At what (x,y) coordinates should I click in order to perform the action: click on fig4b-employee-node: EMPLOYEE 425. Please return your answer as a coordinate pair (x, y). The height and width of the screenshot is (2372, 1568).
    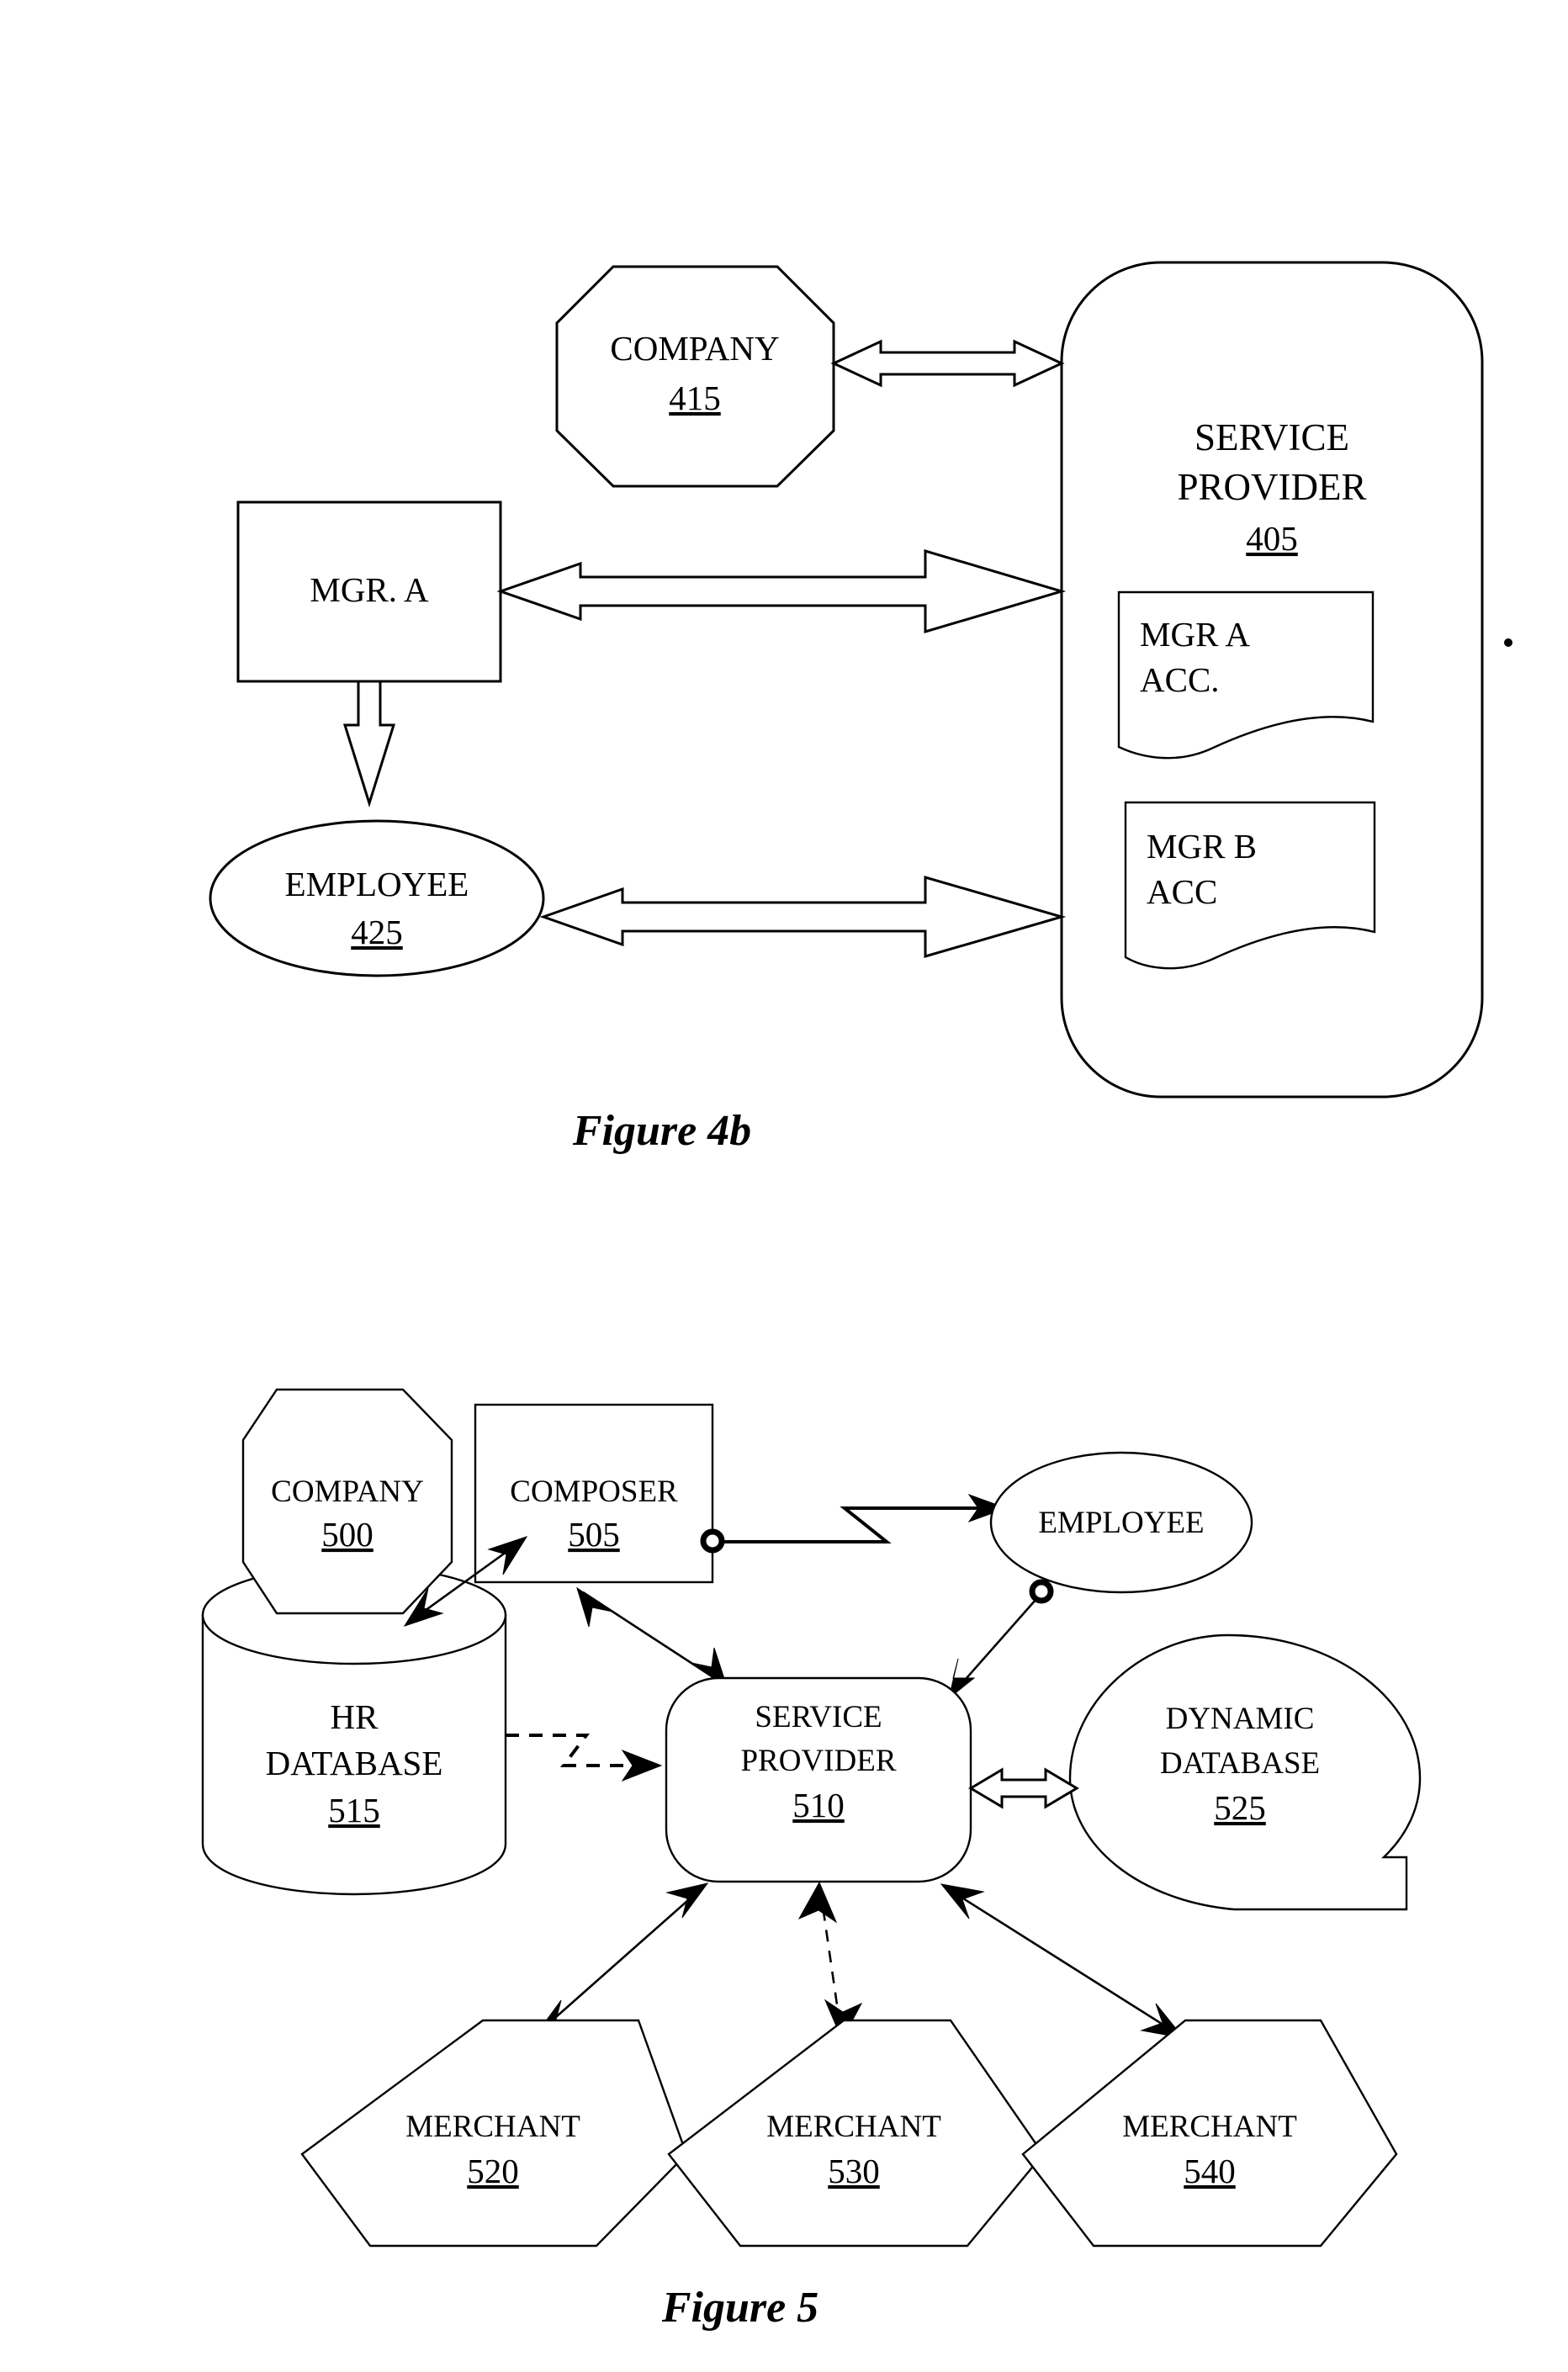
    Looking at the image, I should click on (377, 898).